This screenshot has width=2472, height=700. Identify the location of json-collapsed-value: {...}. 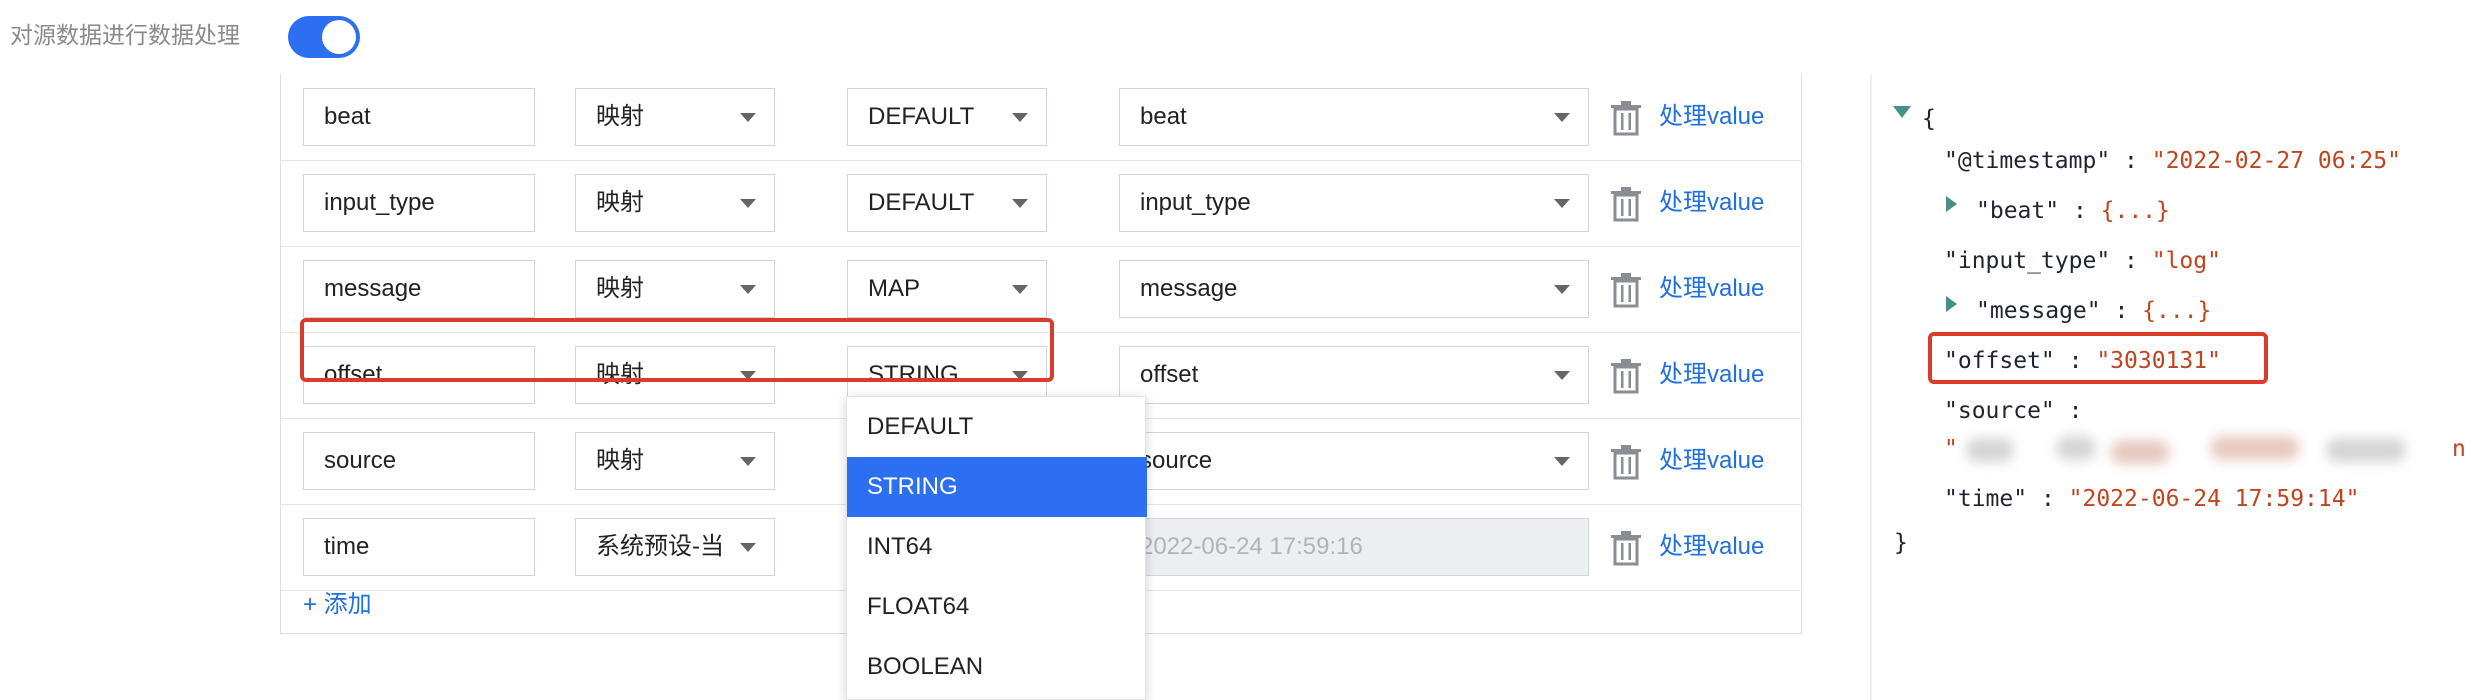
(2177, 311).